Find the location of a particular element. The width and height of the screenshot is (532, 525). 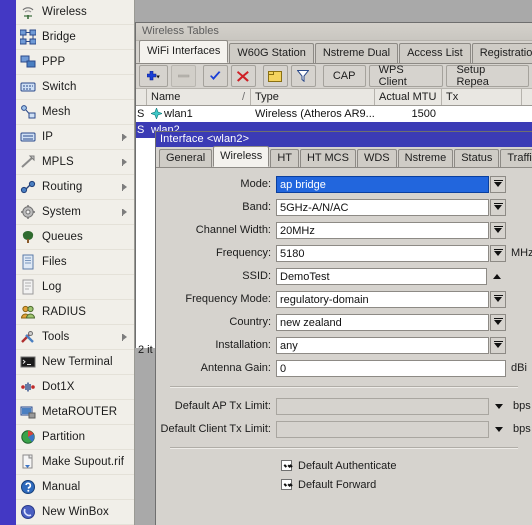

sidebar-item-routing: Routing is located at coordinates (75, 187).